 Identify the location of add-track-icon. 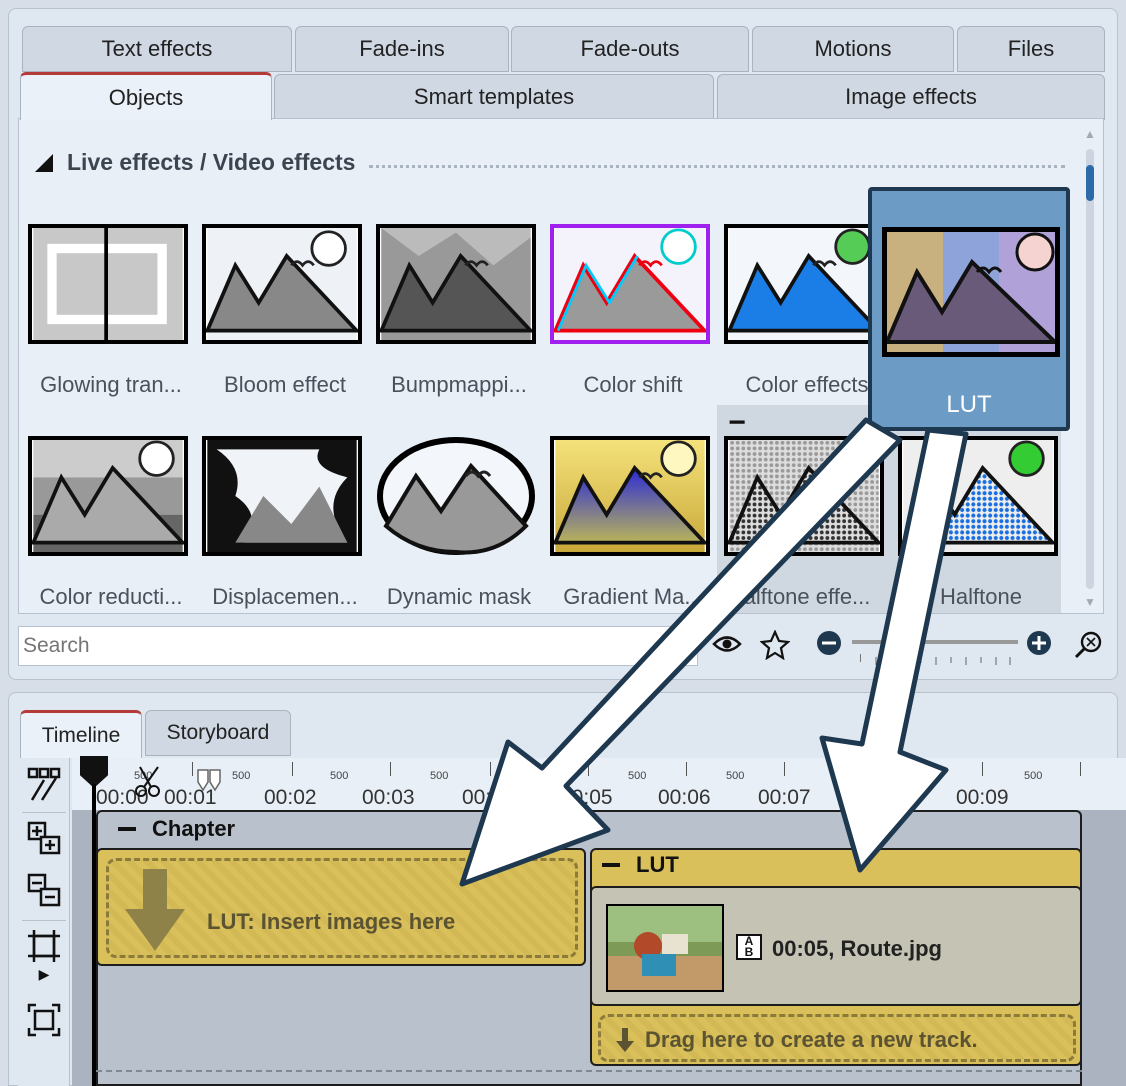
(44, 840).